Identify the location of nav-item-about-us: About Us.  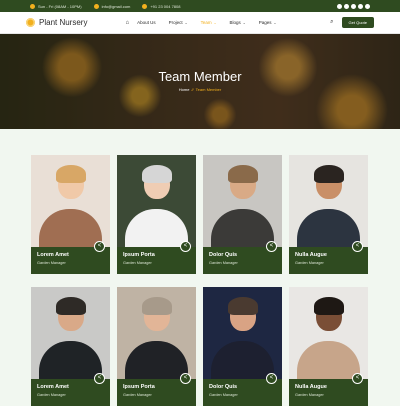
(146, 22).